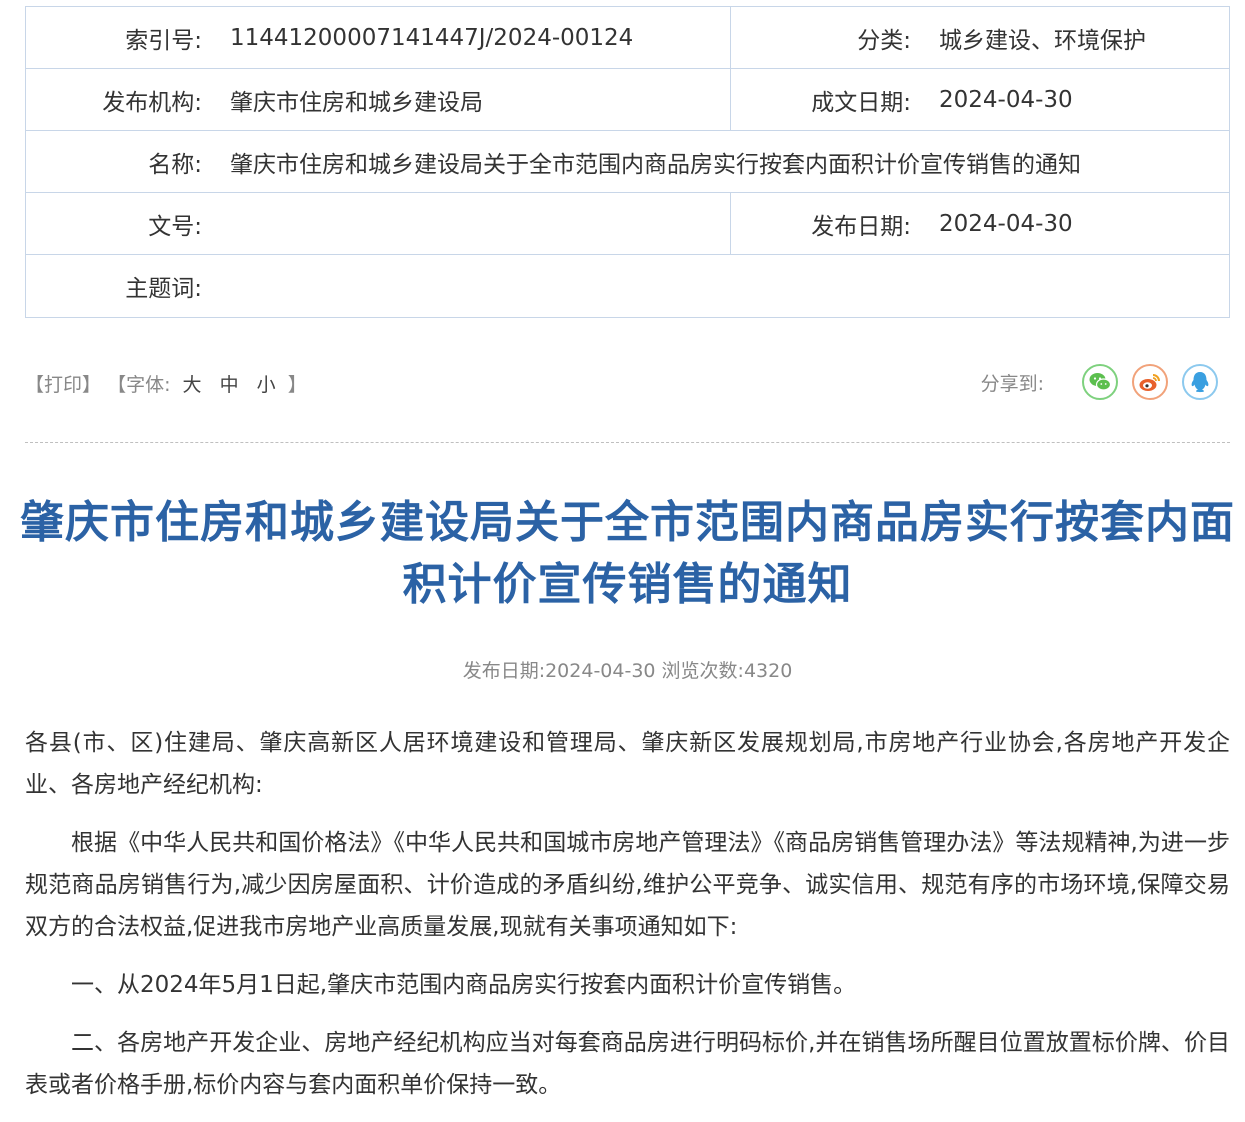 The image size is (1245, 1122). I want to click on name-label: 名称:, so click(175, 164).